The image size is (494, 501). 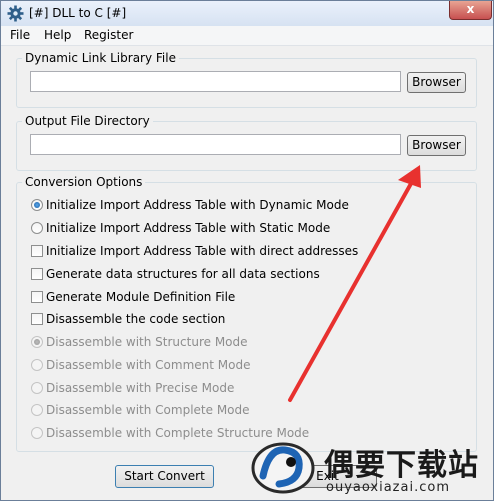 I want to click on option-label: Disassemble the code section, so click(x=136, y=319).